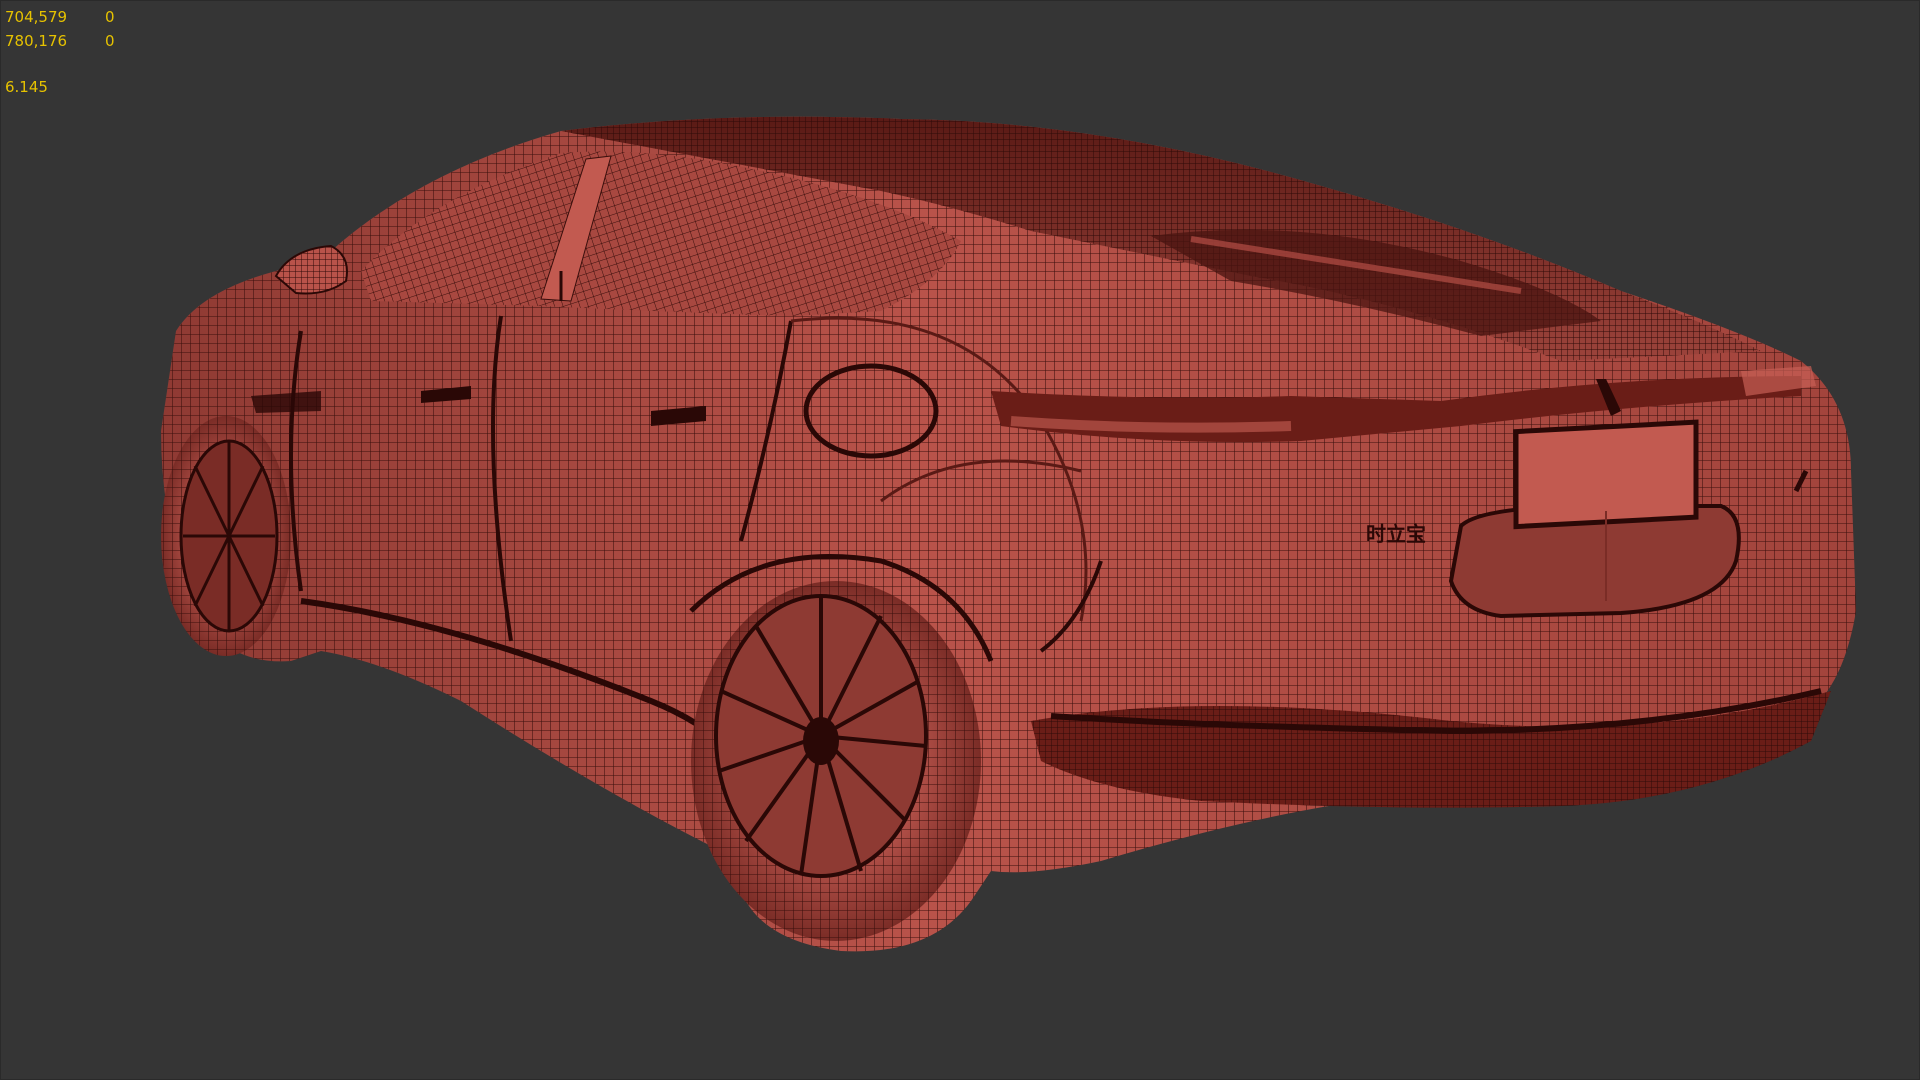 This screenshot has width=1920, height=1080. What do you see at coordinates (36, 41) in the screenshot?
I see `vertex-count: 780,176` at bounding box center [36, 41].